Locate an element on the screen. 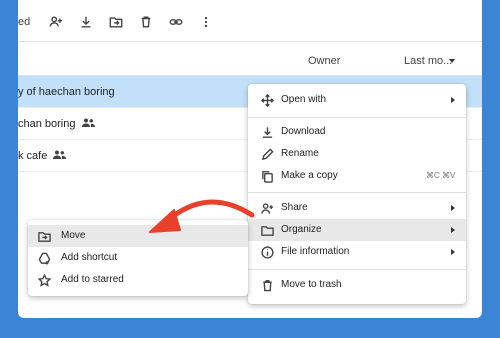  star-icon is located at coordinates (44, 280).